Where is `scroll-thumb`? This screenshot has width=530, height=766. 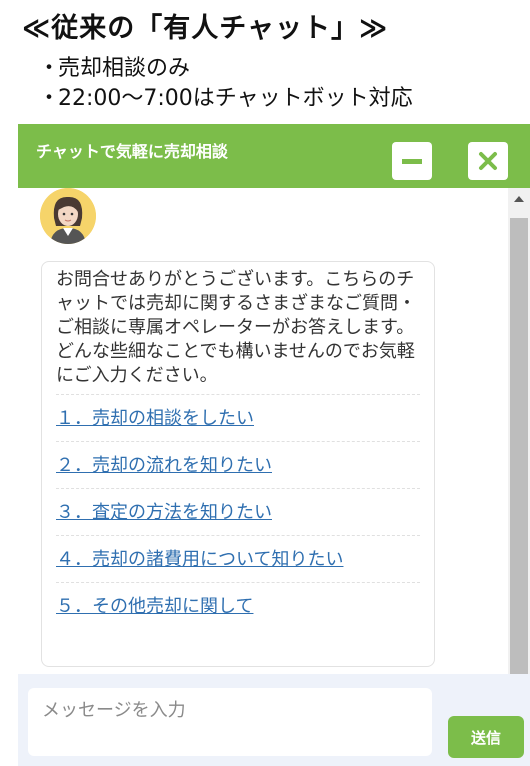 scroll-thumb is located at coordinates (519, 446).